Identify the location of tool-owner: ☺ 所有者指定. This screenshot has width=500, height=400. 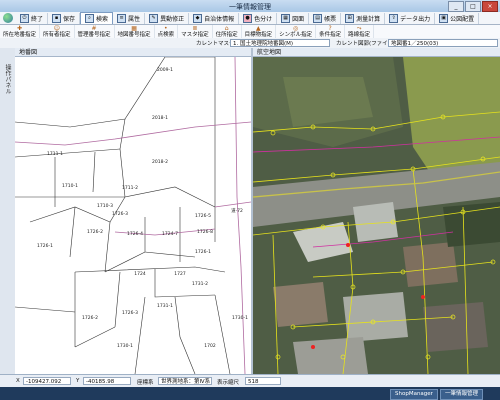
(57, 31).